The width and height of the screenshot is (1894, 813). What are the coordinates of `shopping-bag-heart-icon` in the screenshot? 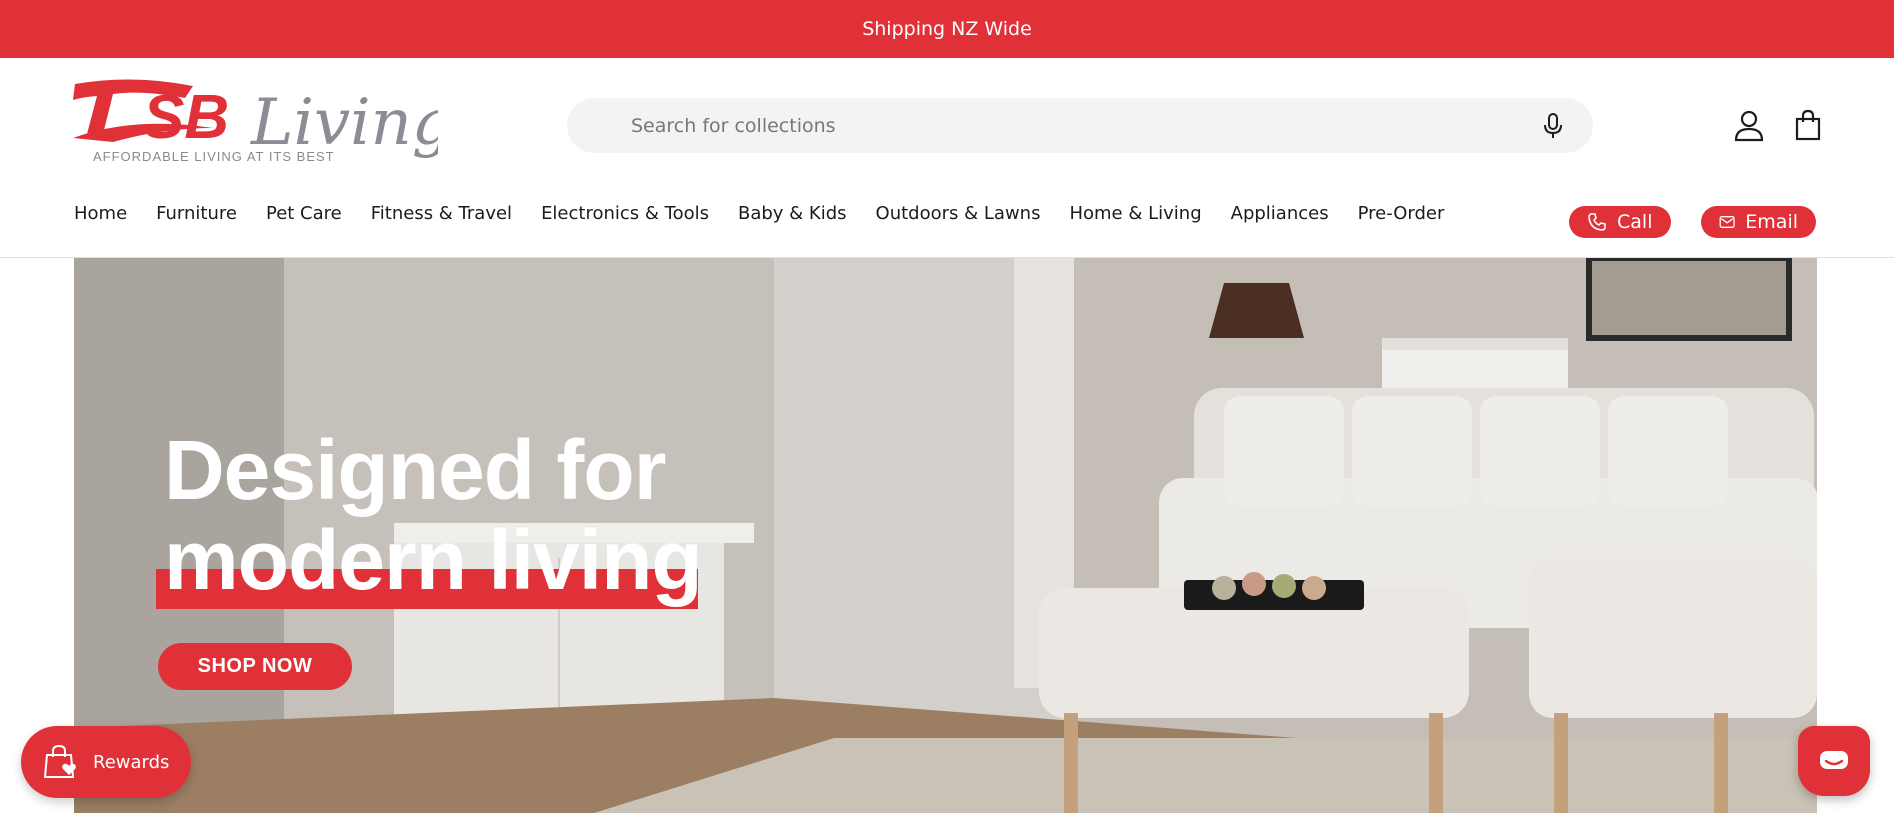 It's located at (59, 761).